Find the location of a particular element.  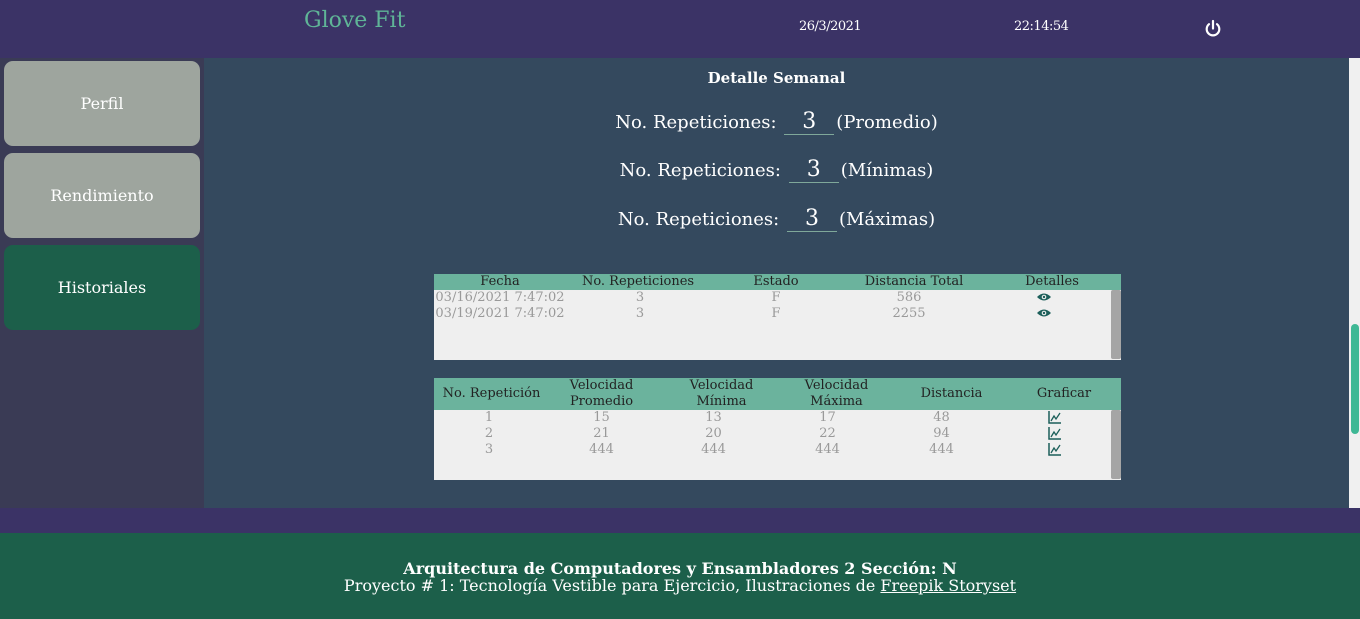

reps-qualifier: (Mínimas) is located at coordinates (887, 170).